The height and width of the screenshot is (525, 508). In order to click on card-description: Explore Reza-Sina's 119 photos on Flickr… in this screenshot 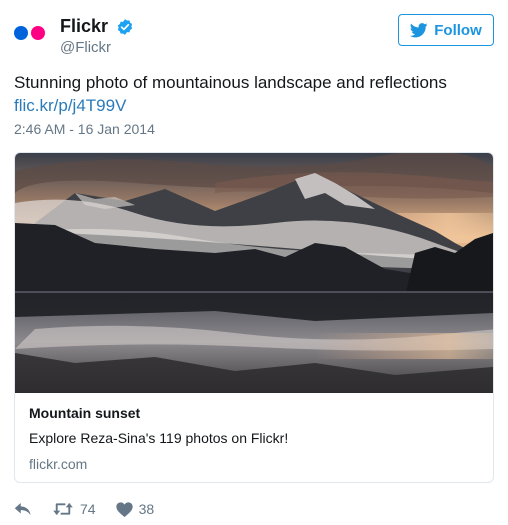, I will do `click(159, 438)`.